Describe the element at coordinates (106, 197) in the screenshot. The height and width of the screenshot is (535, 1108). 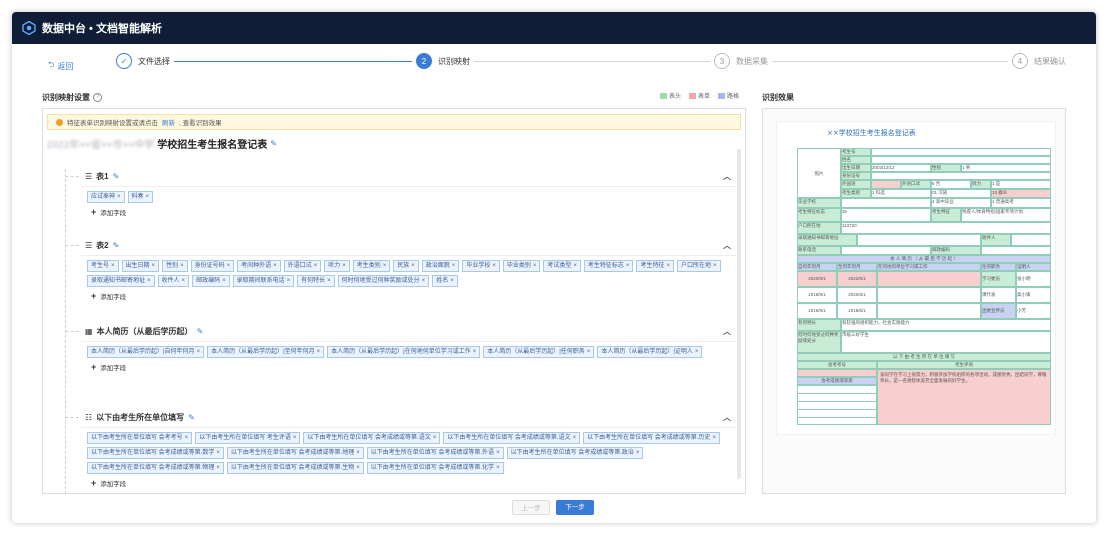
I see `field-tag: 应试奉神 ×` at that location.